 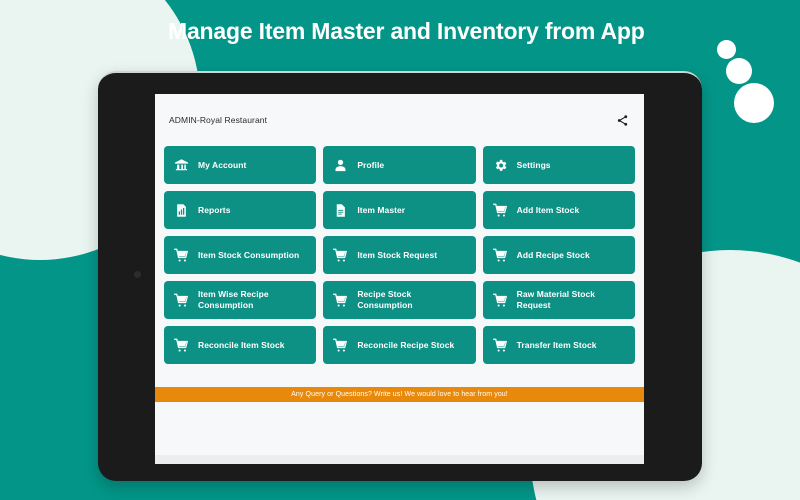 I want to click on menu-tile-label: Raw Material Stock Request, so click(x=556, y=299).